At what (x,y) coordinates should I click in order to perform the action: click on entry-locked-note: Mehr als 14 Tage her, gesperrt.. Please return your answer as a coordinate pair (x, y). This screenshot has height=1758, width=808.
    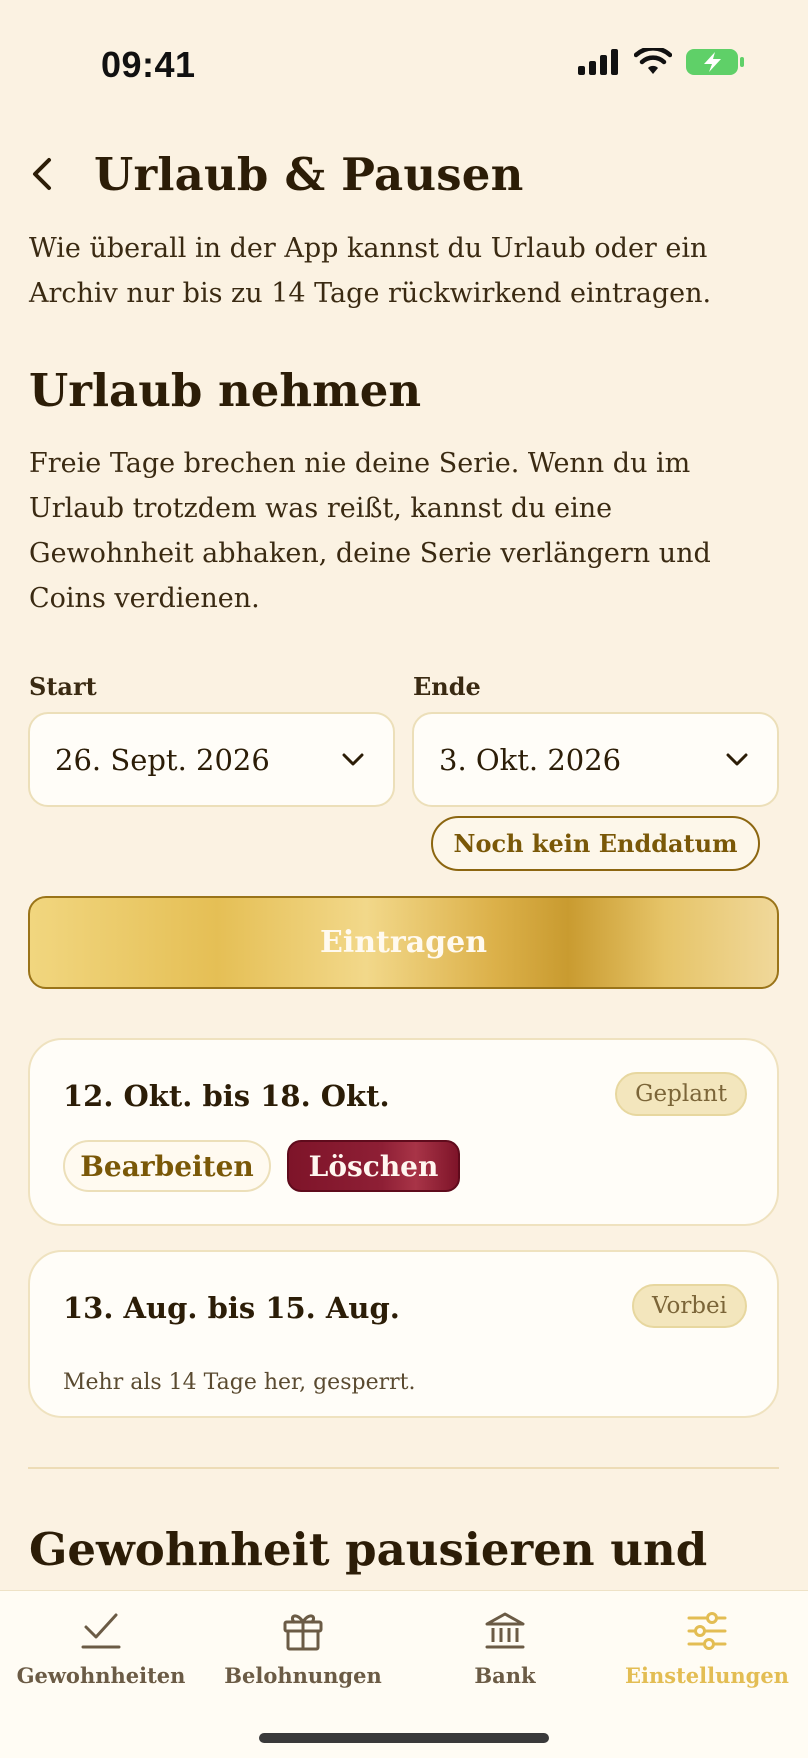
    Looking at the image, I should click on (239, 1382).